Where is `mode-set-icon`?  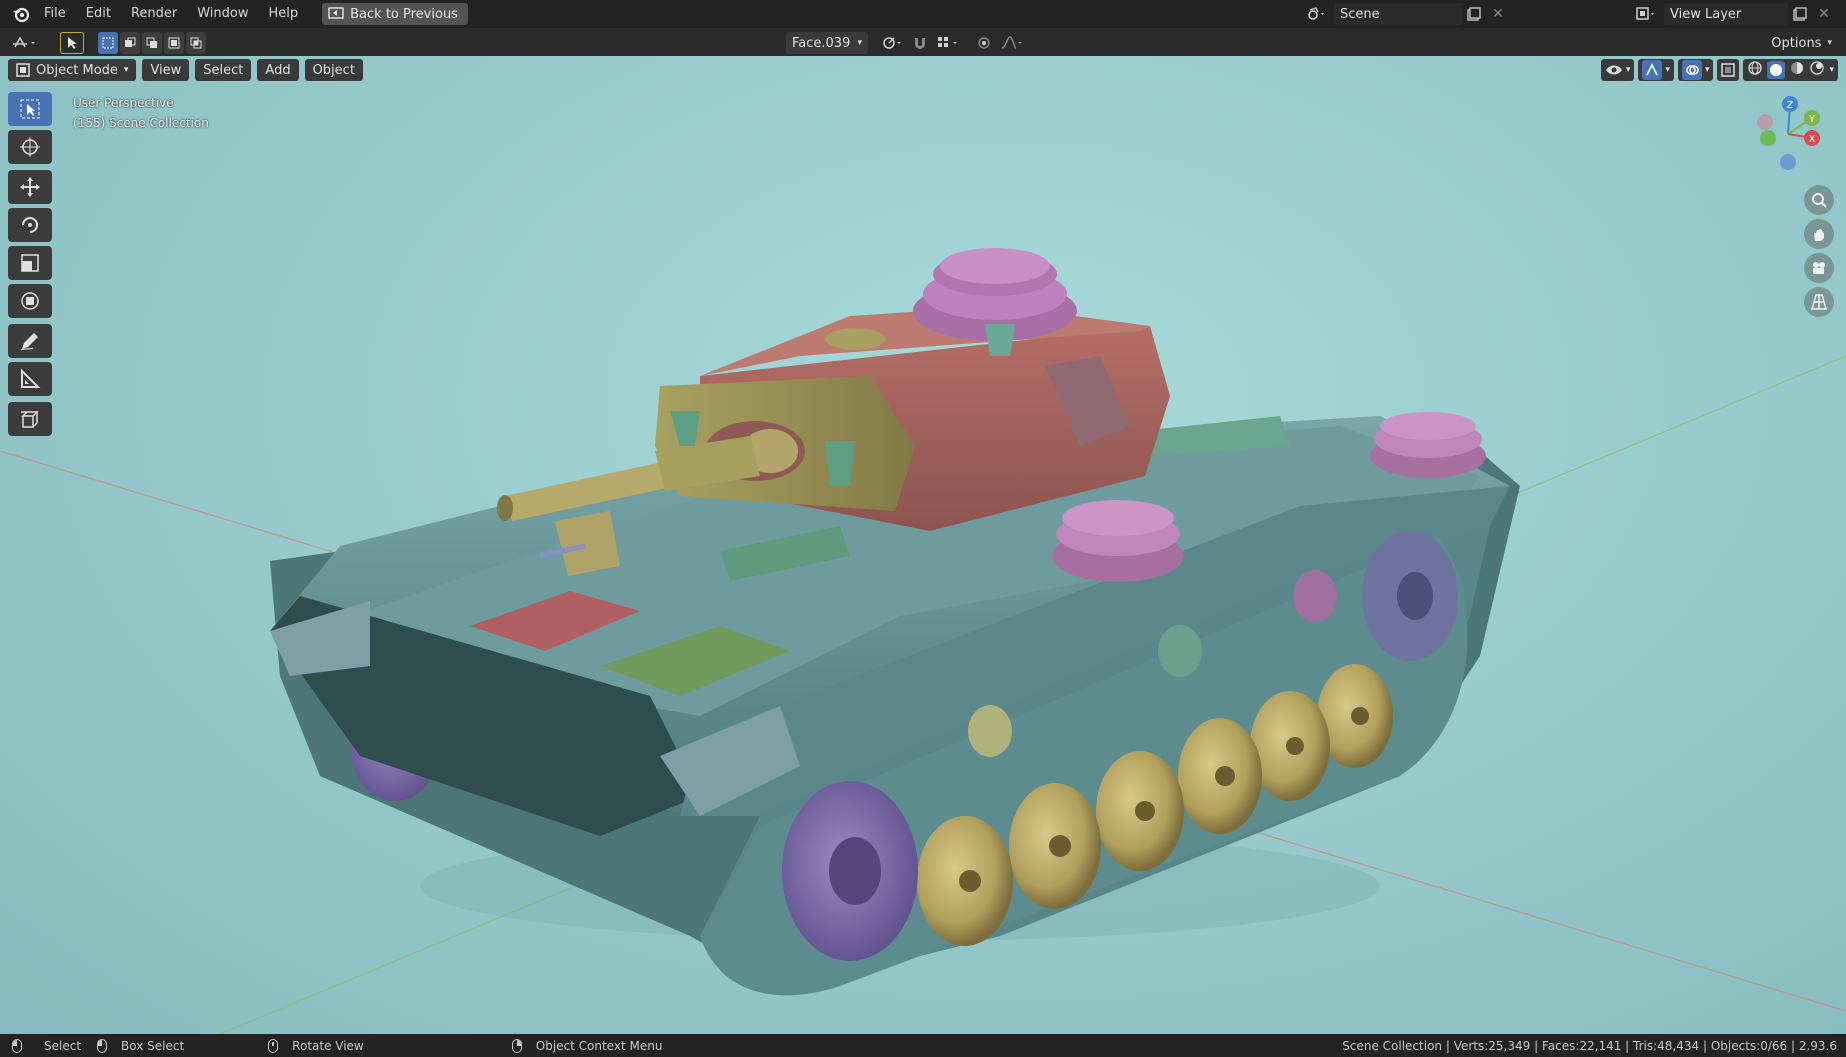 mode-set-icon is located at coordinates (108, 43).